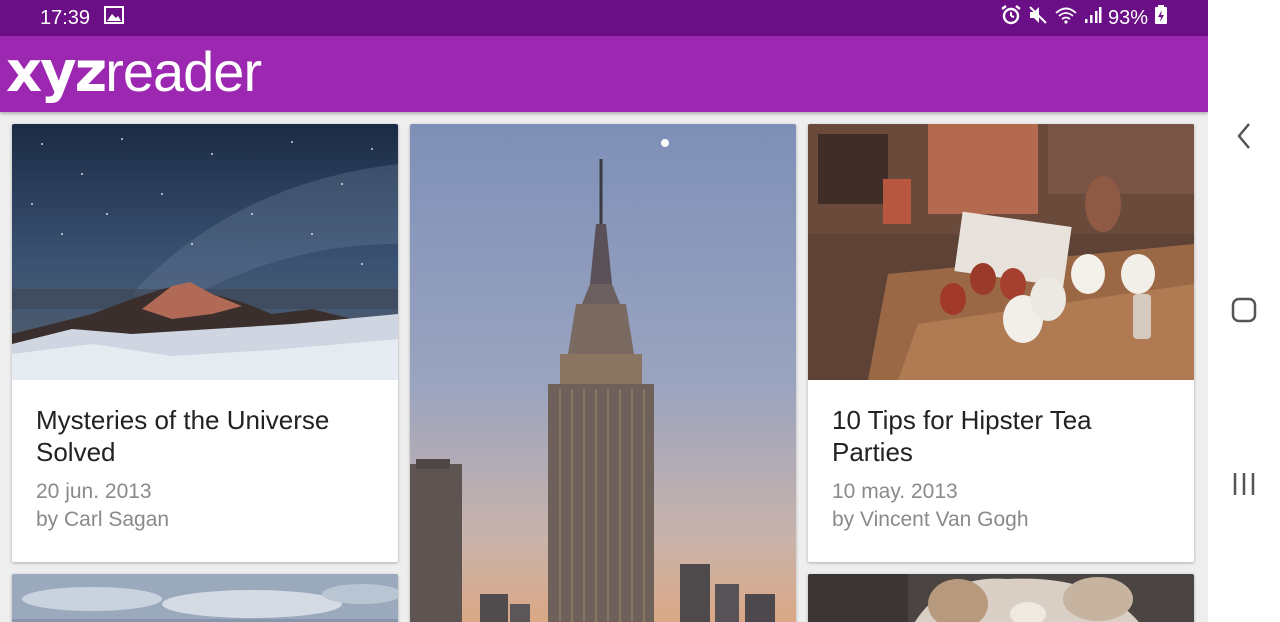 This screenshot has height=622, width=1280. I want to click on home-icon, so click(1244, 310).